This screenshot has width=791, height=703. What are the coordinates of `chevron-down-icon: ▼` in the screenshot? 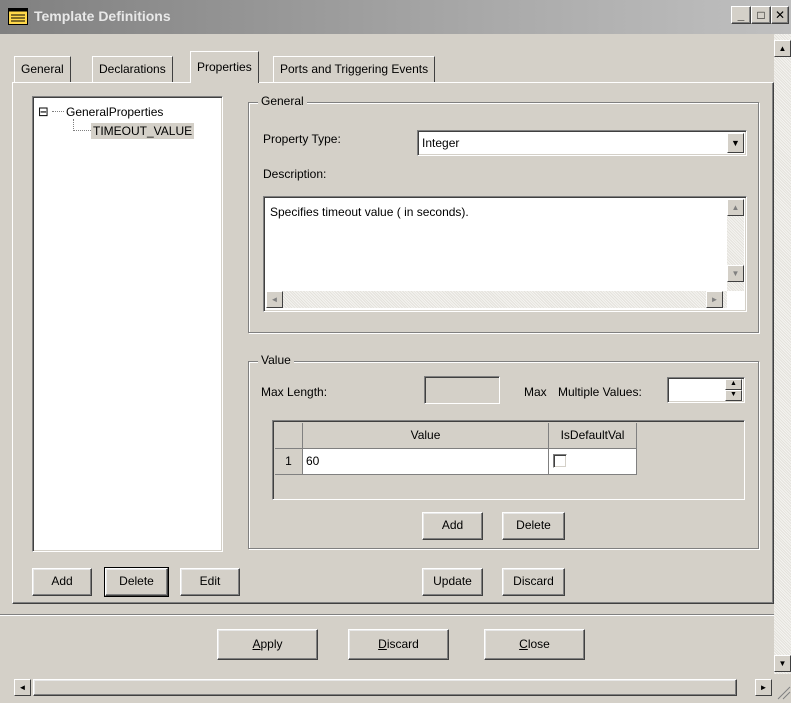 It's located at (735, 143).